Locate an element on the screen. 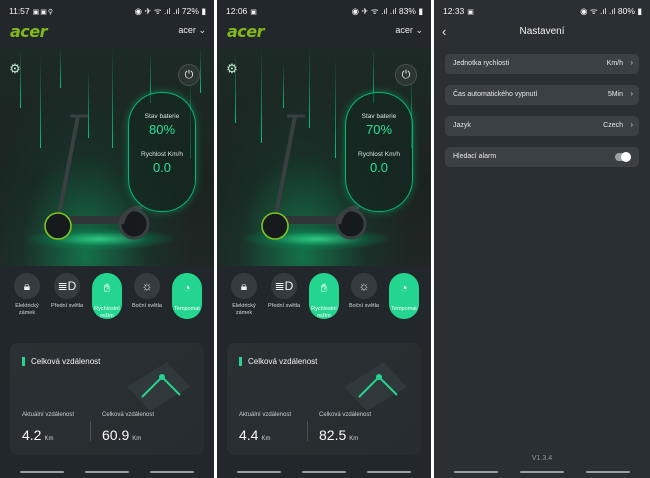 This screenshot has width=650, height=478. language-row: Jazyk Czech › is located at coordinates (542, 126).